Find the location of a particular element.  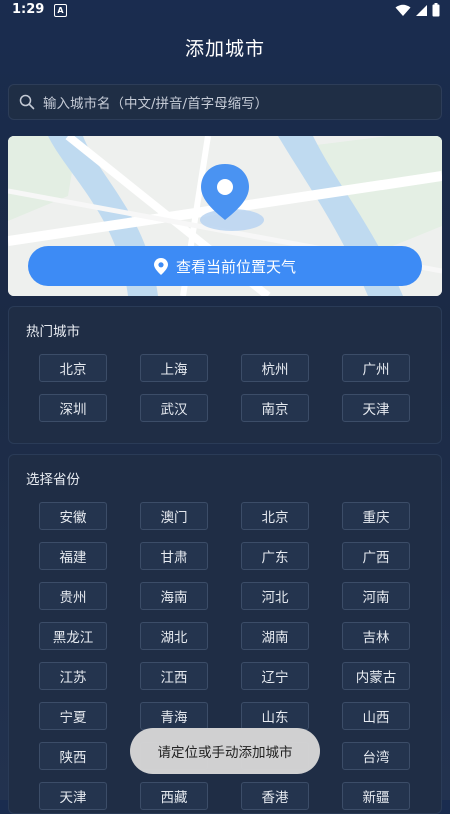

search-icon is located at coordinates (27, 102).